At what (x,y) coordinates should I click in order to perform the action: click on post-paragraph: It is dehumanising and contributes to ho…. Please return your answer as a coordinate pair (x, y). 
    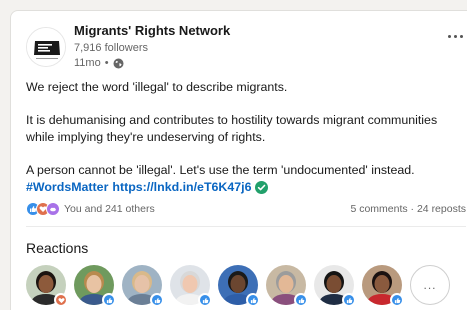
    Looking at the image, I should click on (232, 128).